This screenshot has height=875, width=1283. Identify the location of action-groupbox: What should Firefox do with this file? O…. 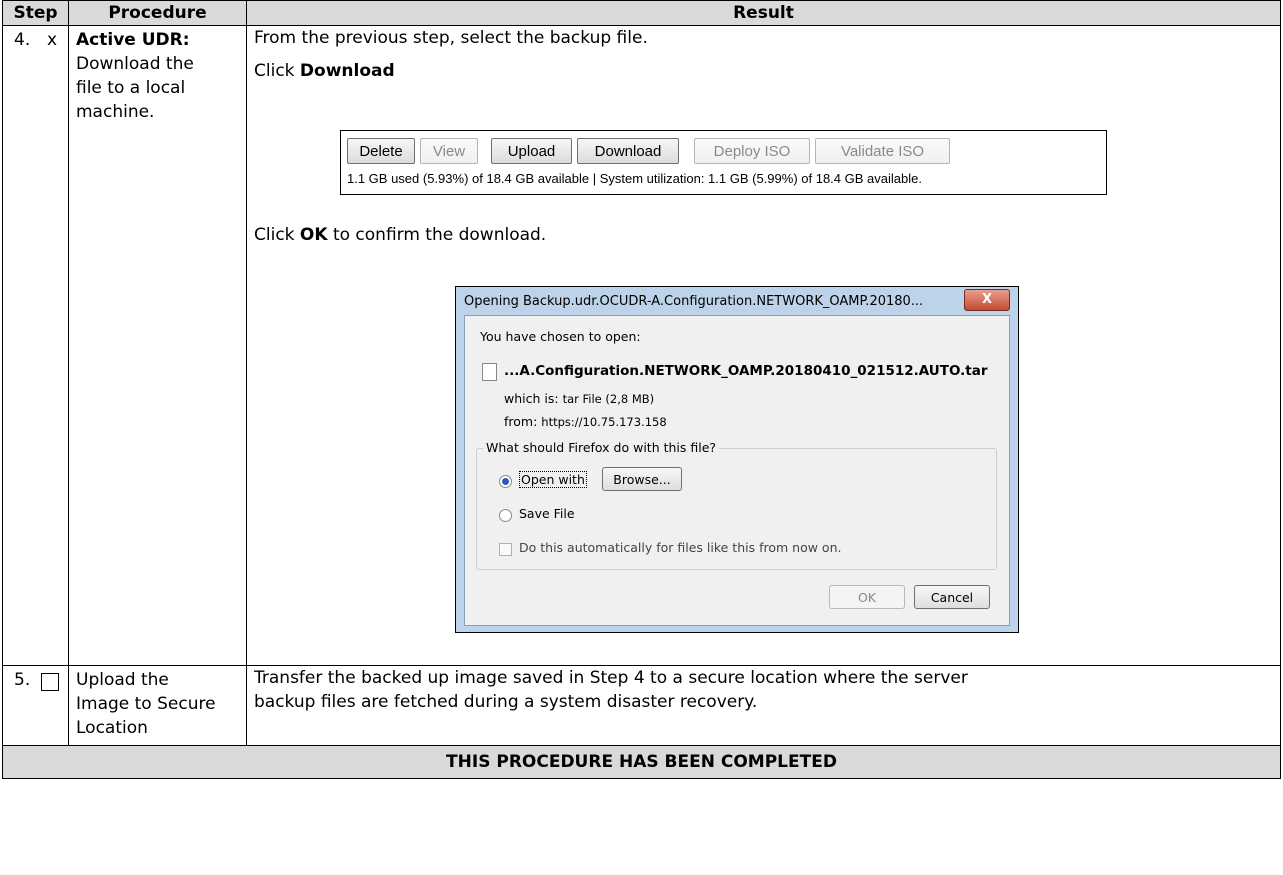
(736, 505).